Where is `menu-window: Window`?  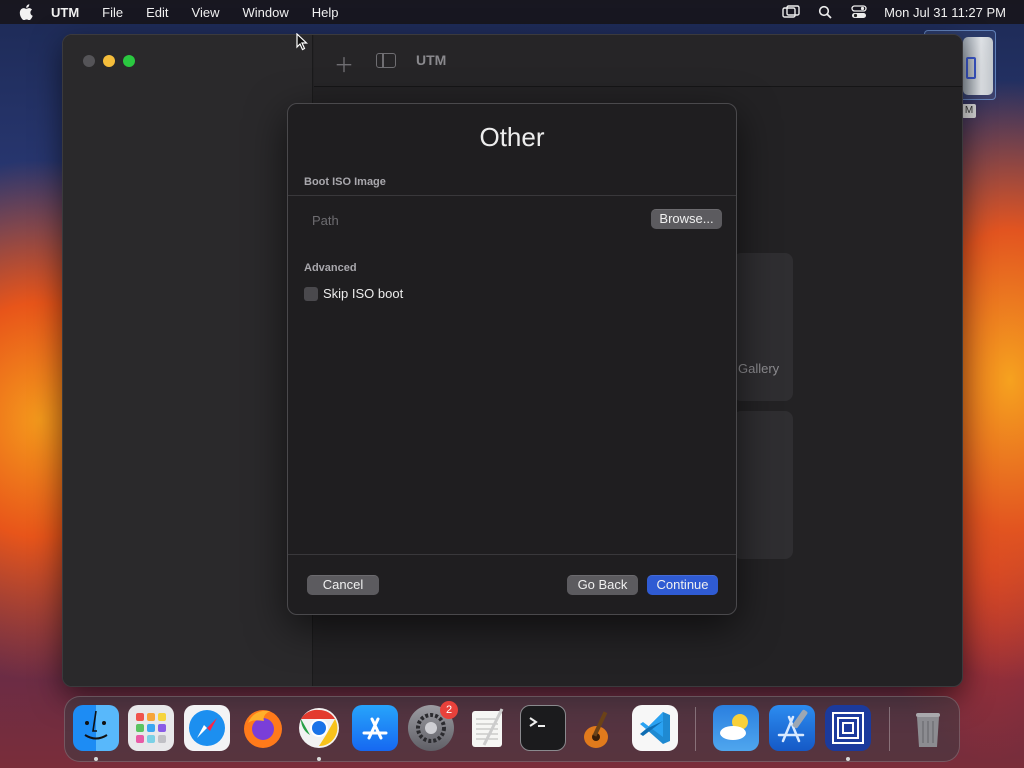 menu-window: Window is located at coordinates (265, 12).